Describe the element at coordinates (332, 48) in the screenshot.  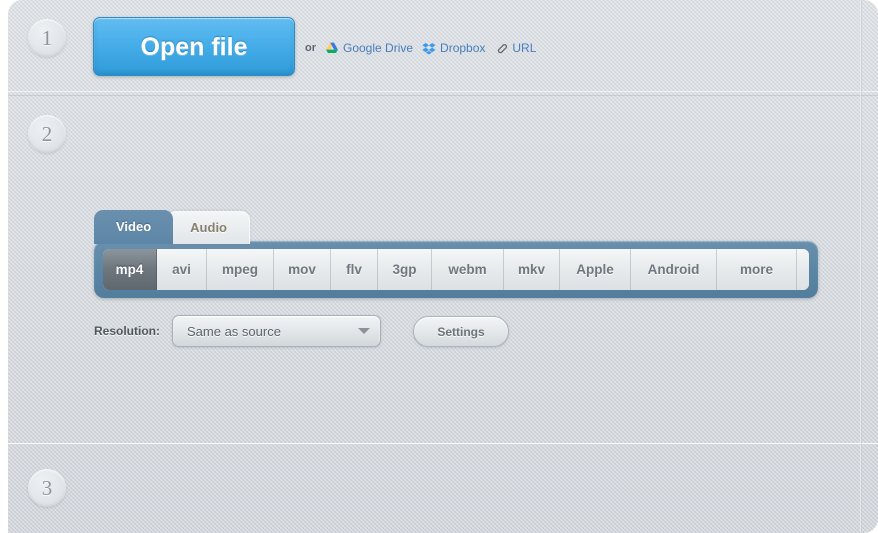
I see `google-drive-icon` at that location.